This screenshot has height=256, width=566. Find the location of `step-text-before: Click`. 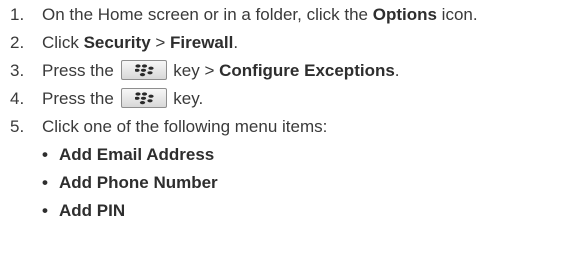

step-text-before: Click is located at coordinates (63, 42).